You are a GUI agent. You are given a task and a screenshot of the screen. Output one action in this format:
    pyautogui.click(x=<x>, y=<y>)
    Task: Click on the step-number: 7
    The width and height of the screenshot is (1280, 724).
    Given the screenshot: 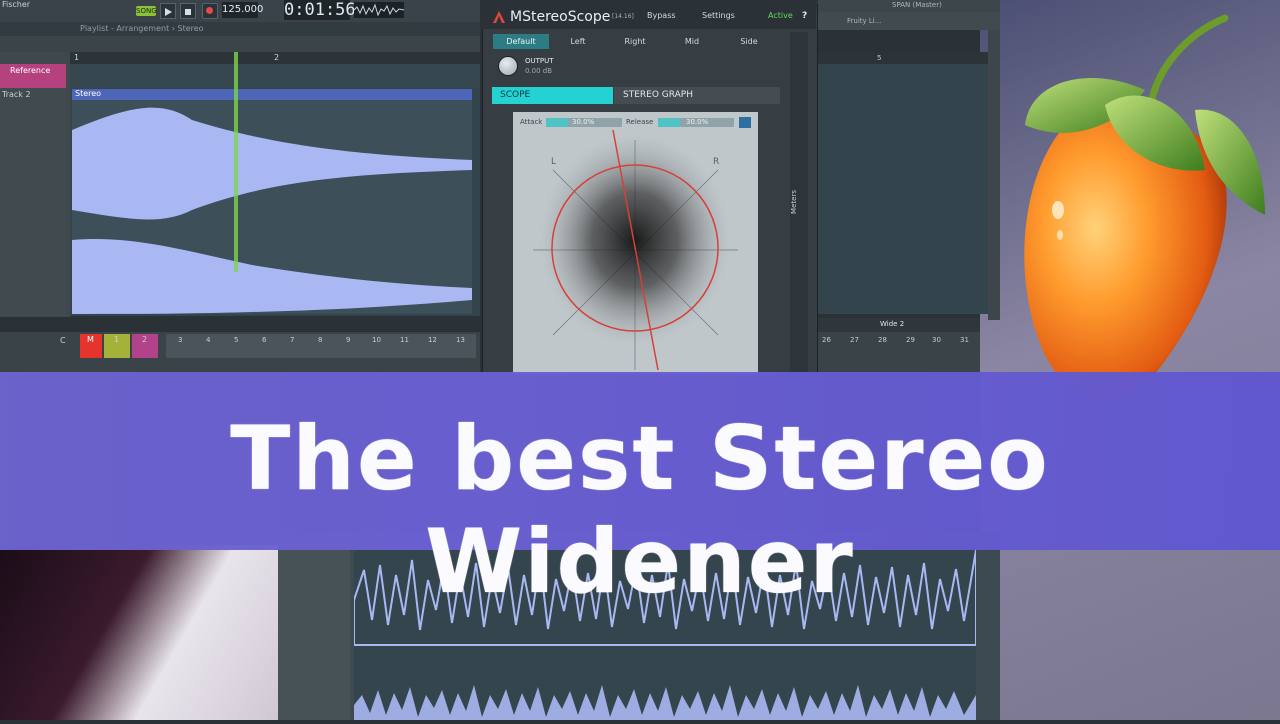 What is the action you would take?
    pyautogui.click(x=292, y=340)
    